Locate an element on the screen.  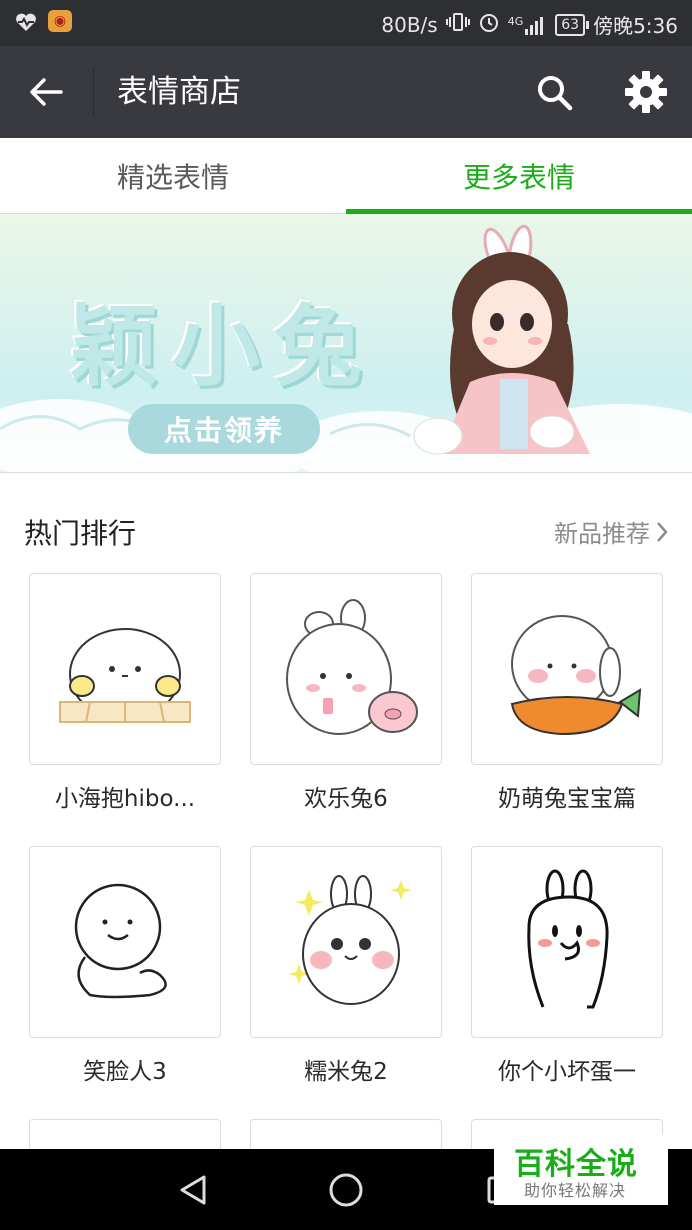
title-divider is located at coordinates (93, 92).